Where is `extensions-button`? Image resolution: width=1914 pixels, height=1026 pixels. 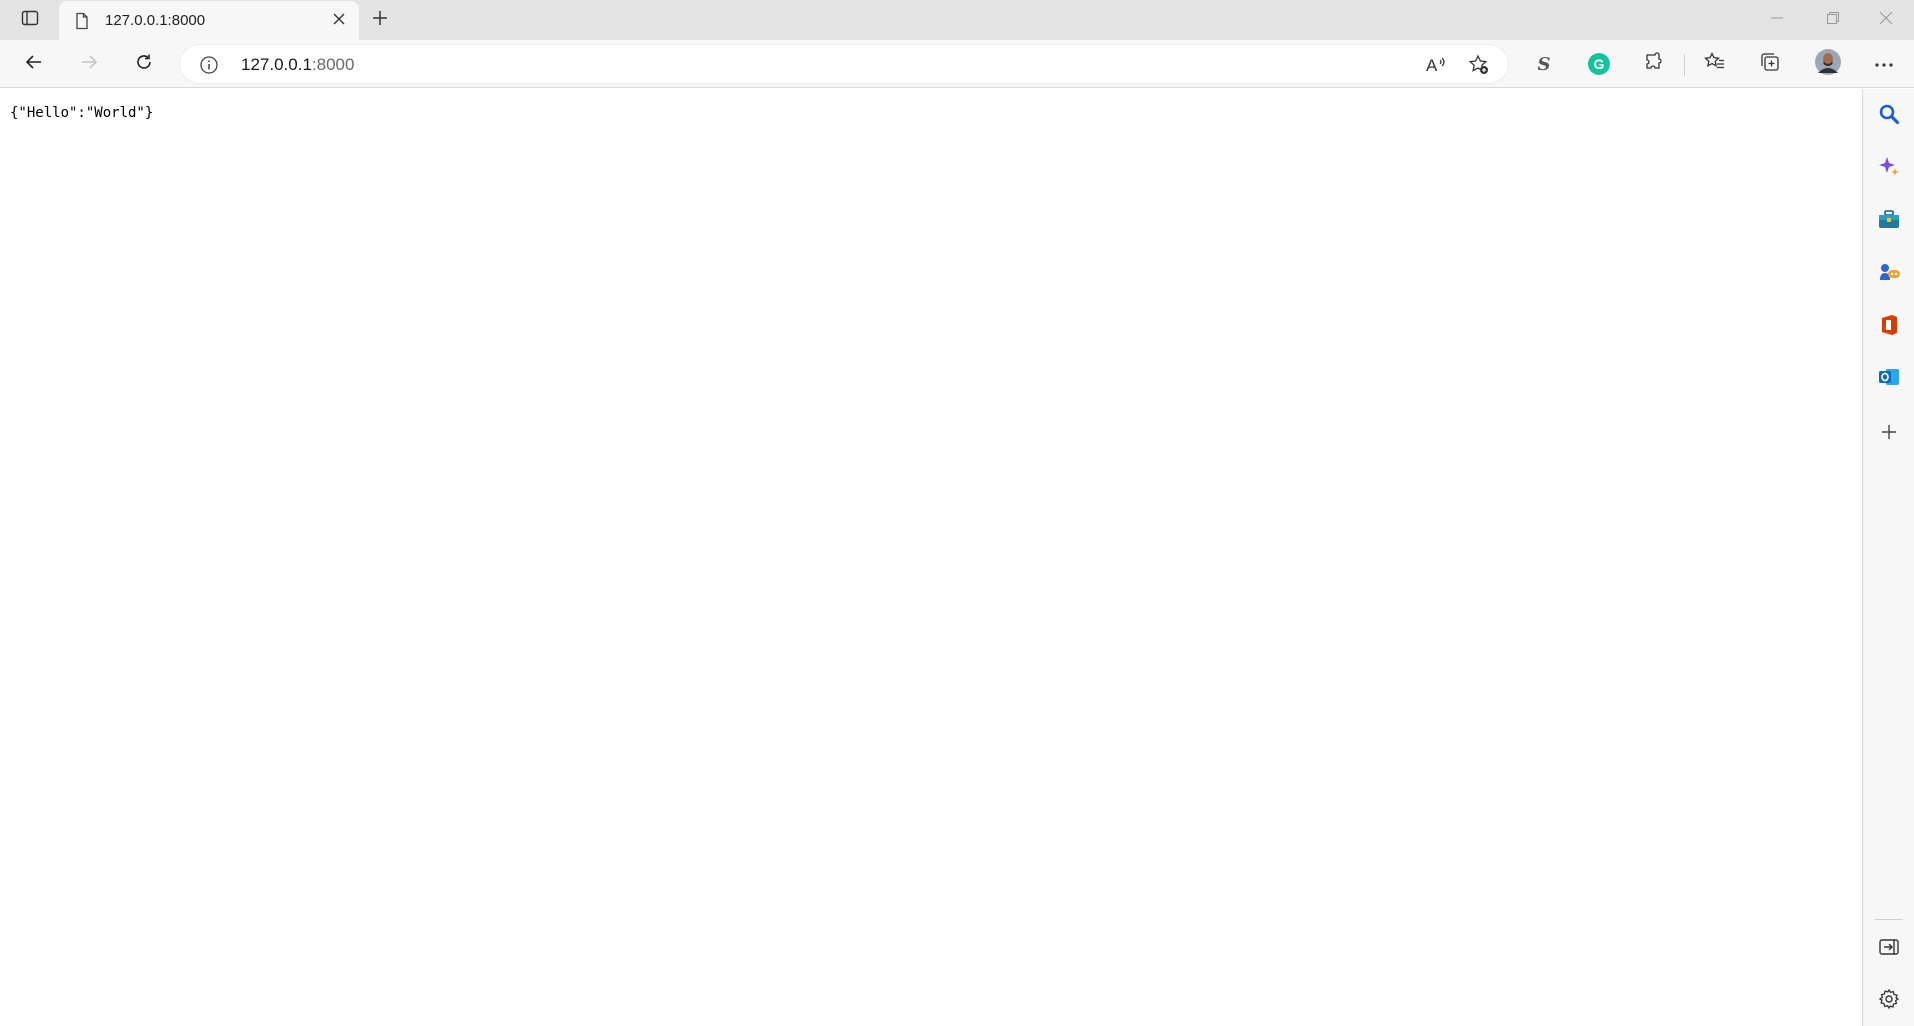
extensions-button is located at coordinates (1654, 64).